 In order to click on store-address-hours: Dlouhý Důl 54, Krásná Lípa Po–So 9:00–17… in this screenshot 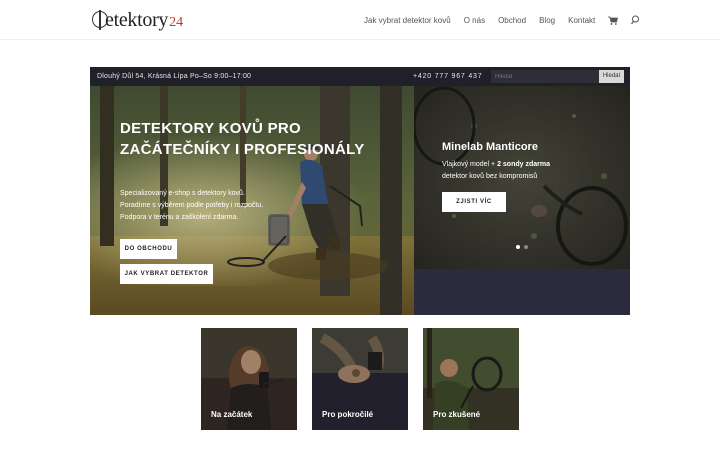, I will do `click(174, 76)`.